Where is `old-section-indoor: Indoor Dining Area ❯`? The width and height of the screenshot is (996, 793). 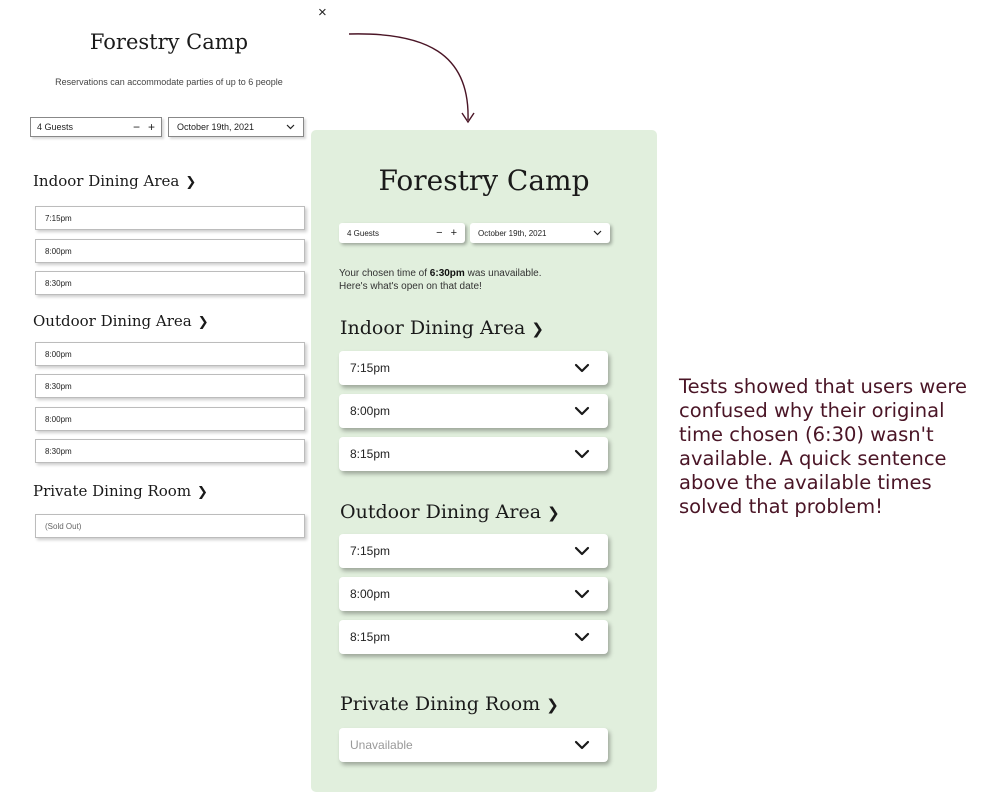
old-section-indoor: Indoor Dining Area ❯ is located at coordinates (114, 181).